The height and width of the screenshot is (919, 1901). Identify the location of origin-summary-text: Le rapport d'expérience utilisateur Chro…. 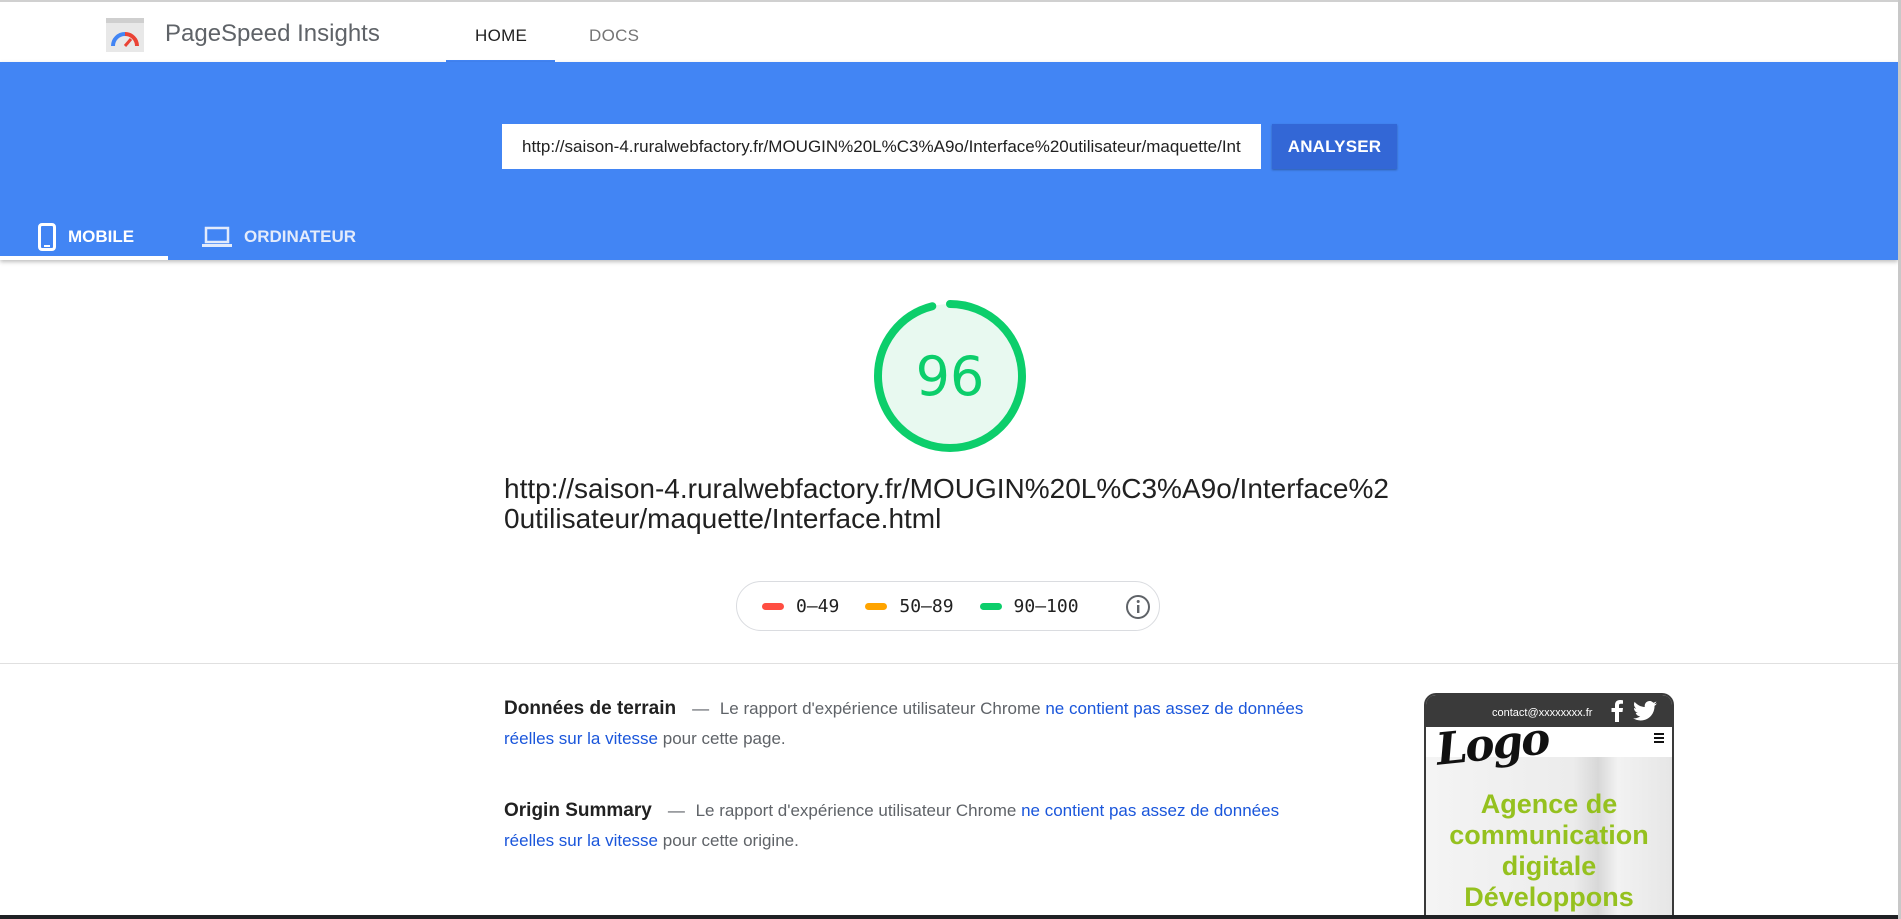
(856, 810).